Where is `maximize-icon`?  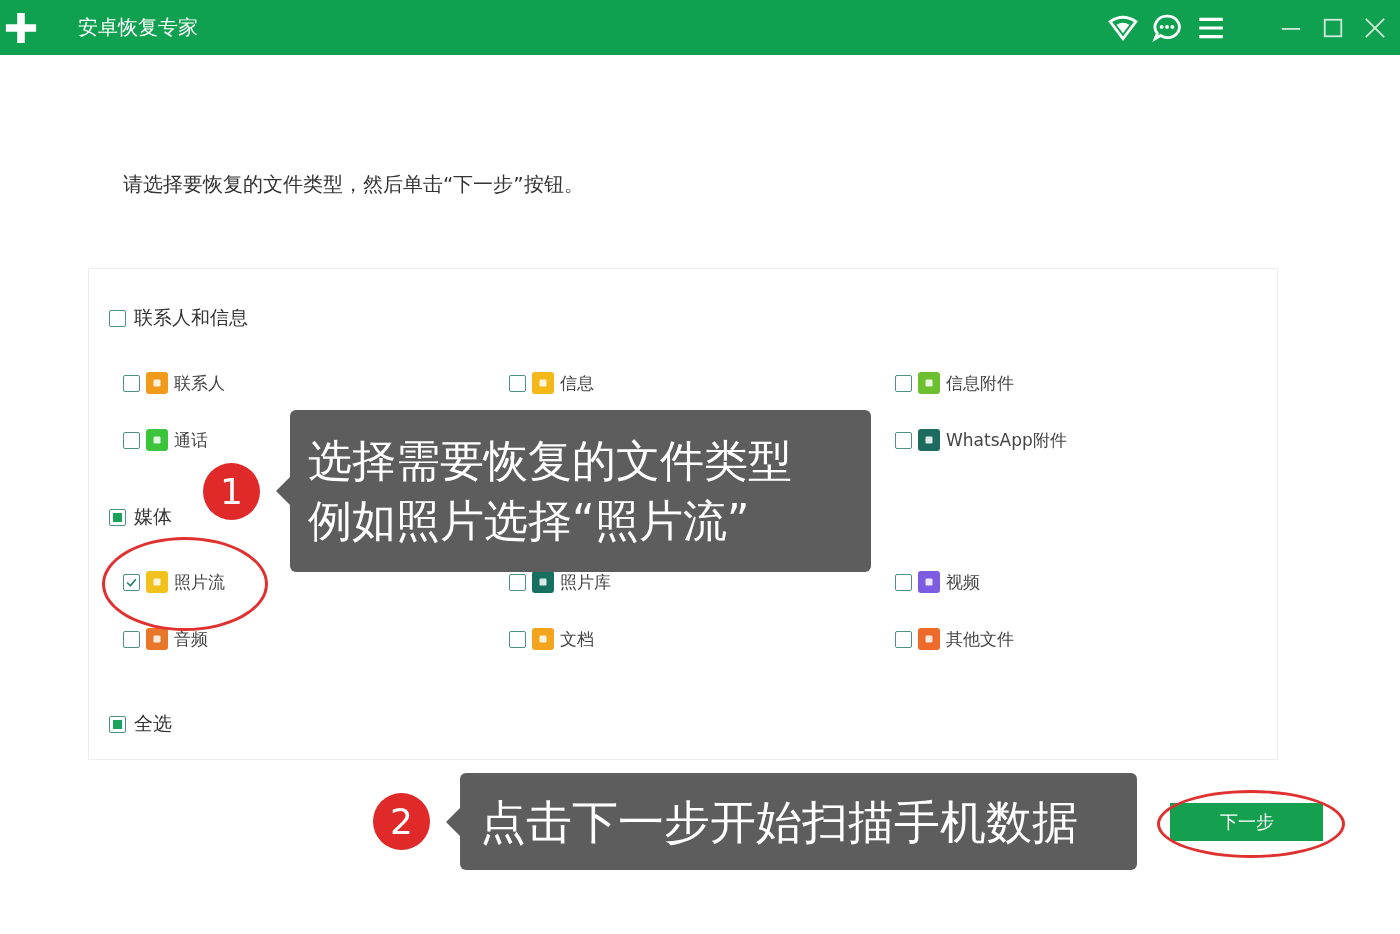 maximize-icon is located at coordinates (1333, 27).